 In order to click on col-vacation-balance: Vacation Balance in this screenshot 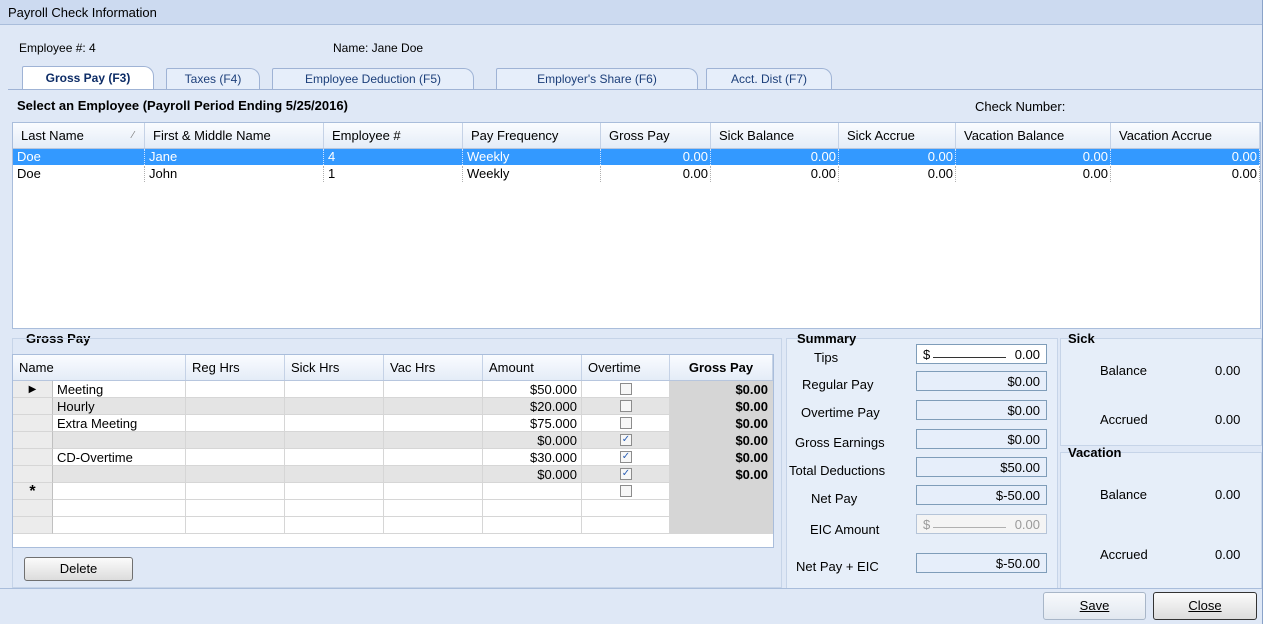, I will do `click(1033, 135)`.